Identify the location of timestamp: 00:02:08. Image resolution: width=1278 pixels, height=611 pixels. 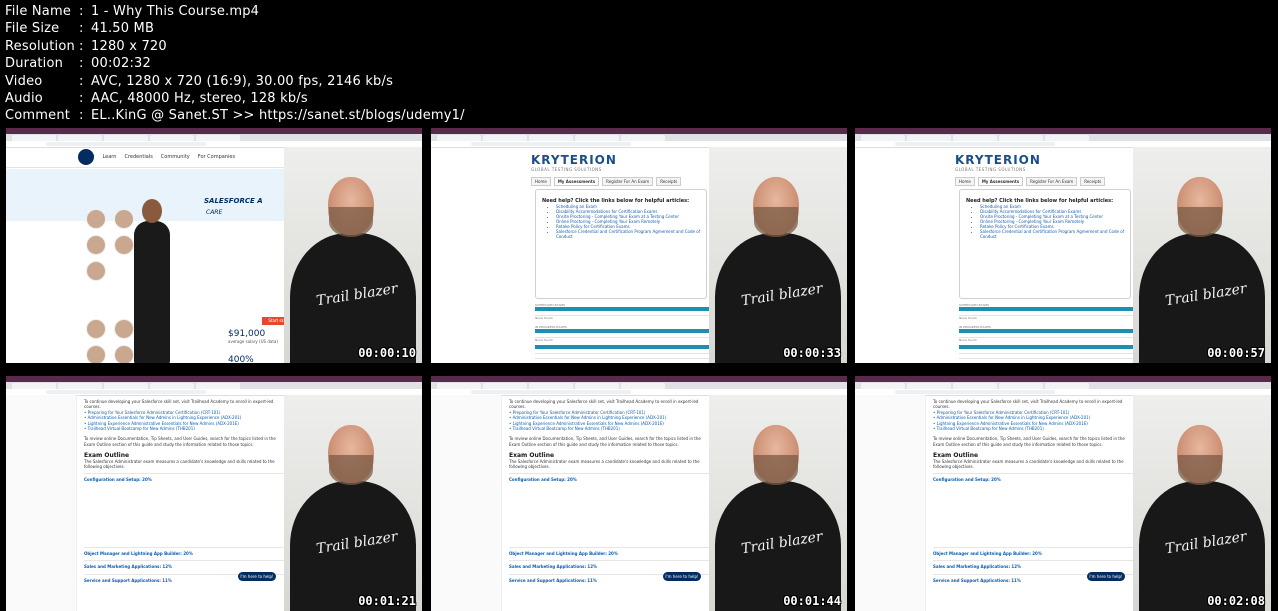
(1236, 601).